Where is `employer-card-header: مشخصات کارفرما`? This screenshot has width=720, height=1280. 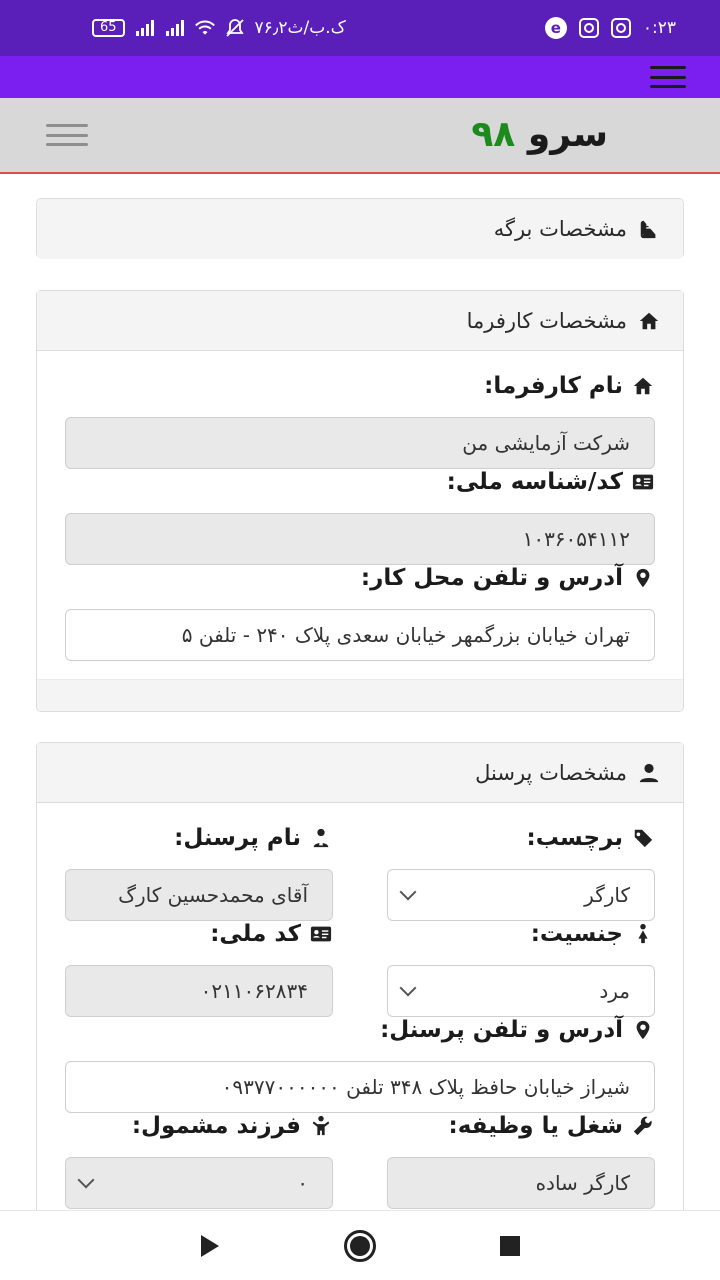 employer-card-header: مشخصات کارفرما is located at coordinates (360, 321).